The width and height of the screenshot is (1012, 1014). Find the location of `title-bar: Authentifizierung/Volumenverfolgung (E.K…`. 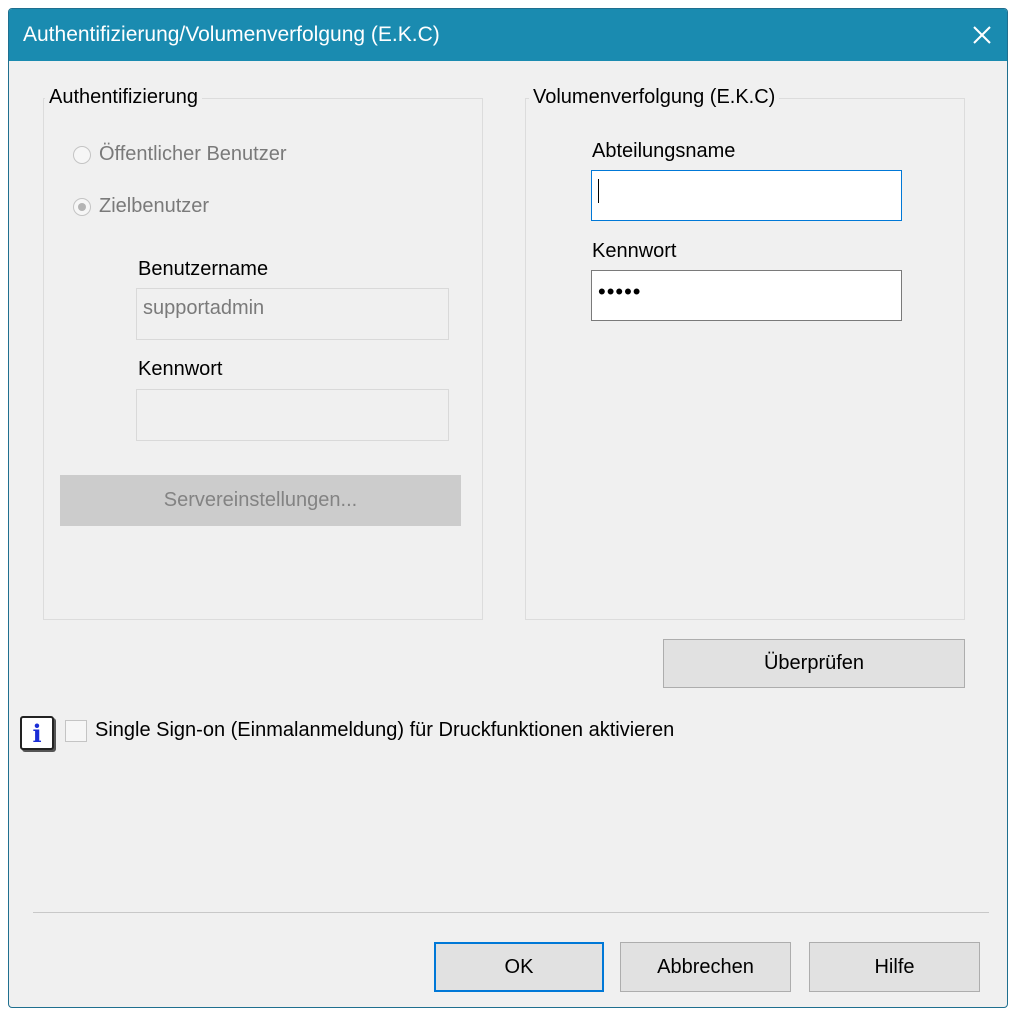

title-bar: Authentifizierung/Volumenverfolgung (E.K… is located at coordinates (508, 35).